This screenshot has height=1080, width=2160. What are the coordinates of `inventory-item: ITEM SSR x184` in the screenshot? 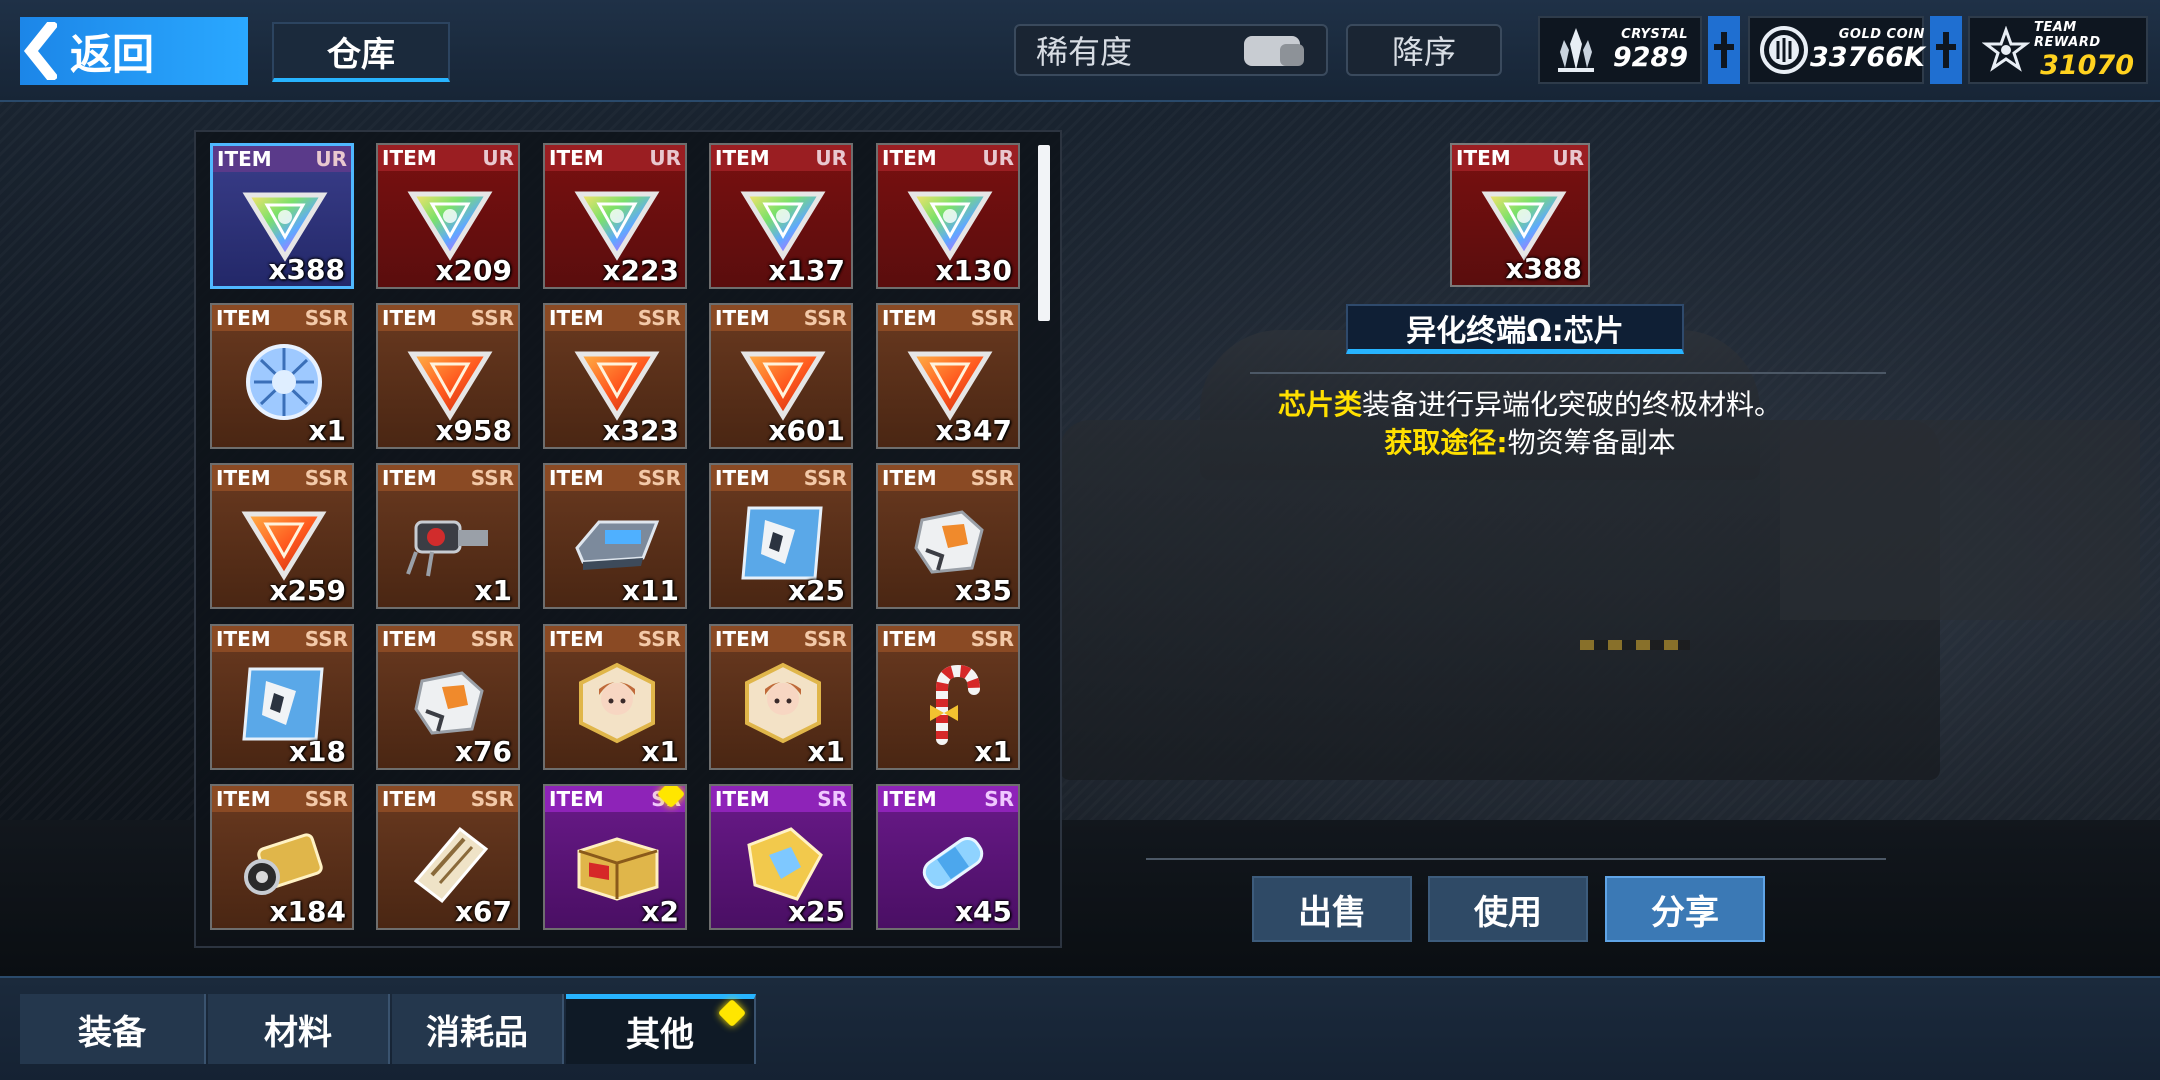 It's located at (282, 857).